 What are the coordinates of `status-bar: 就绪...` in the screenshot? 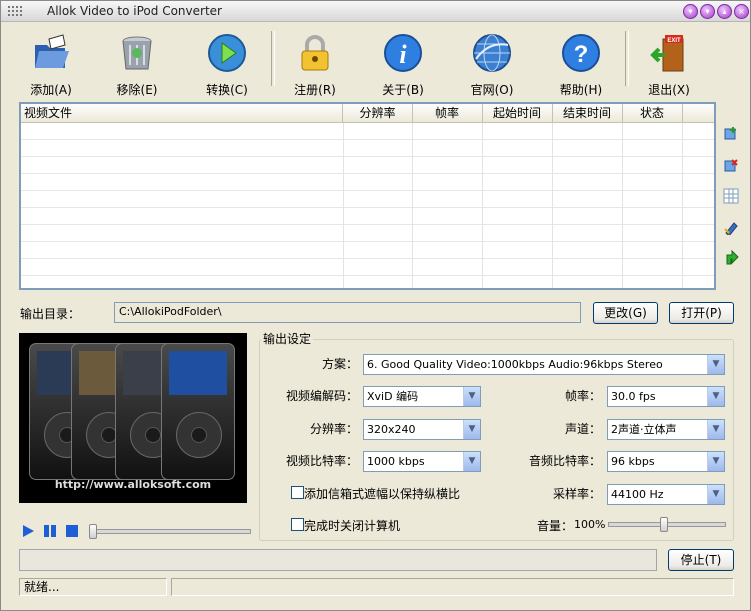 It's located at (375, 587).